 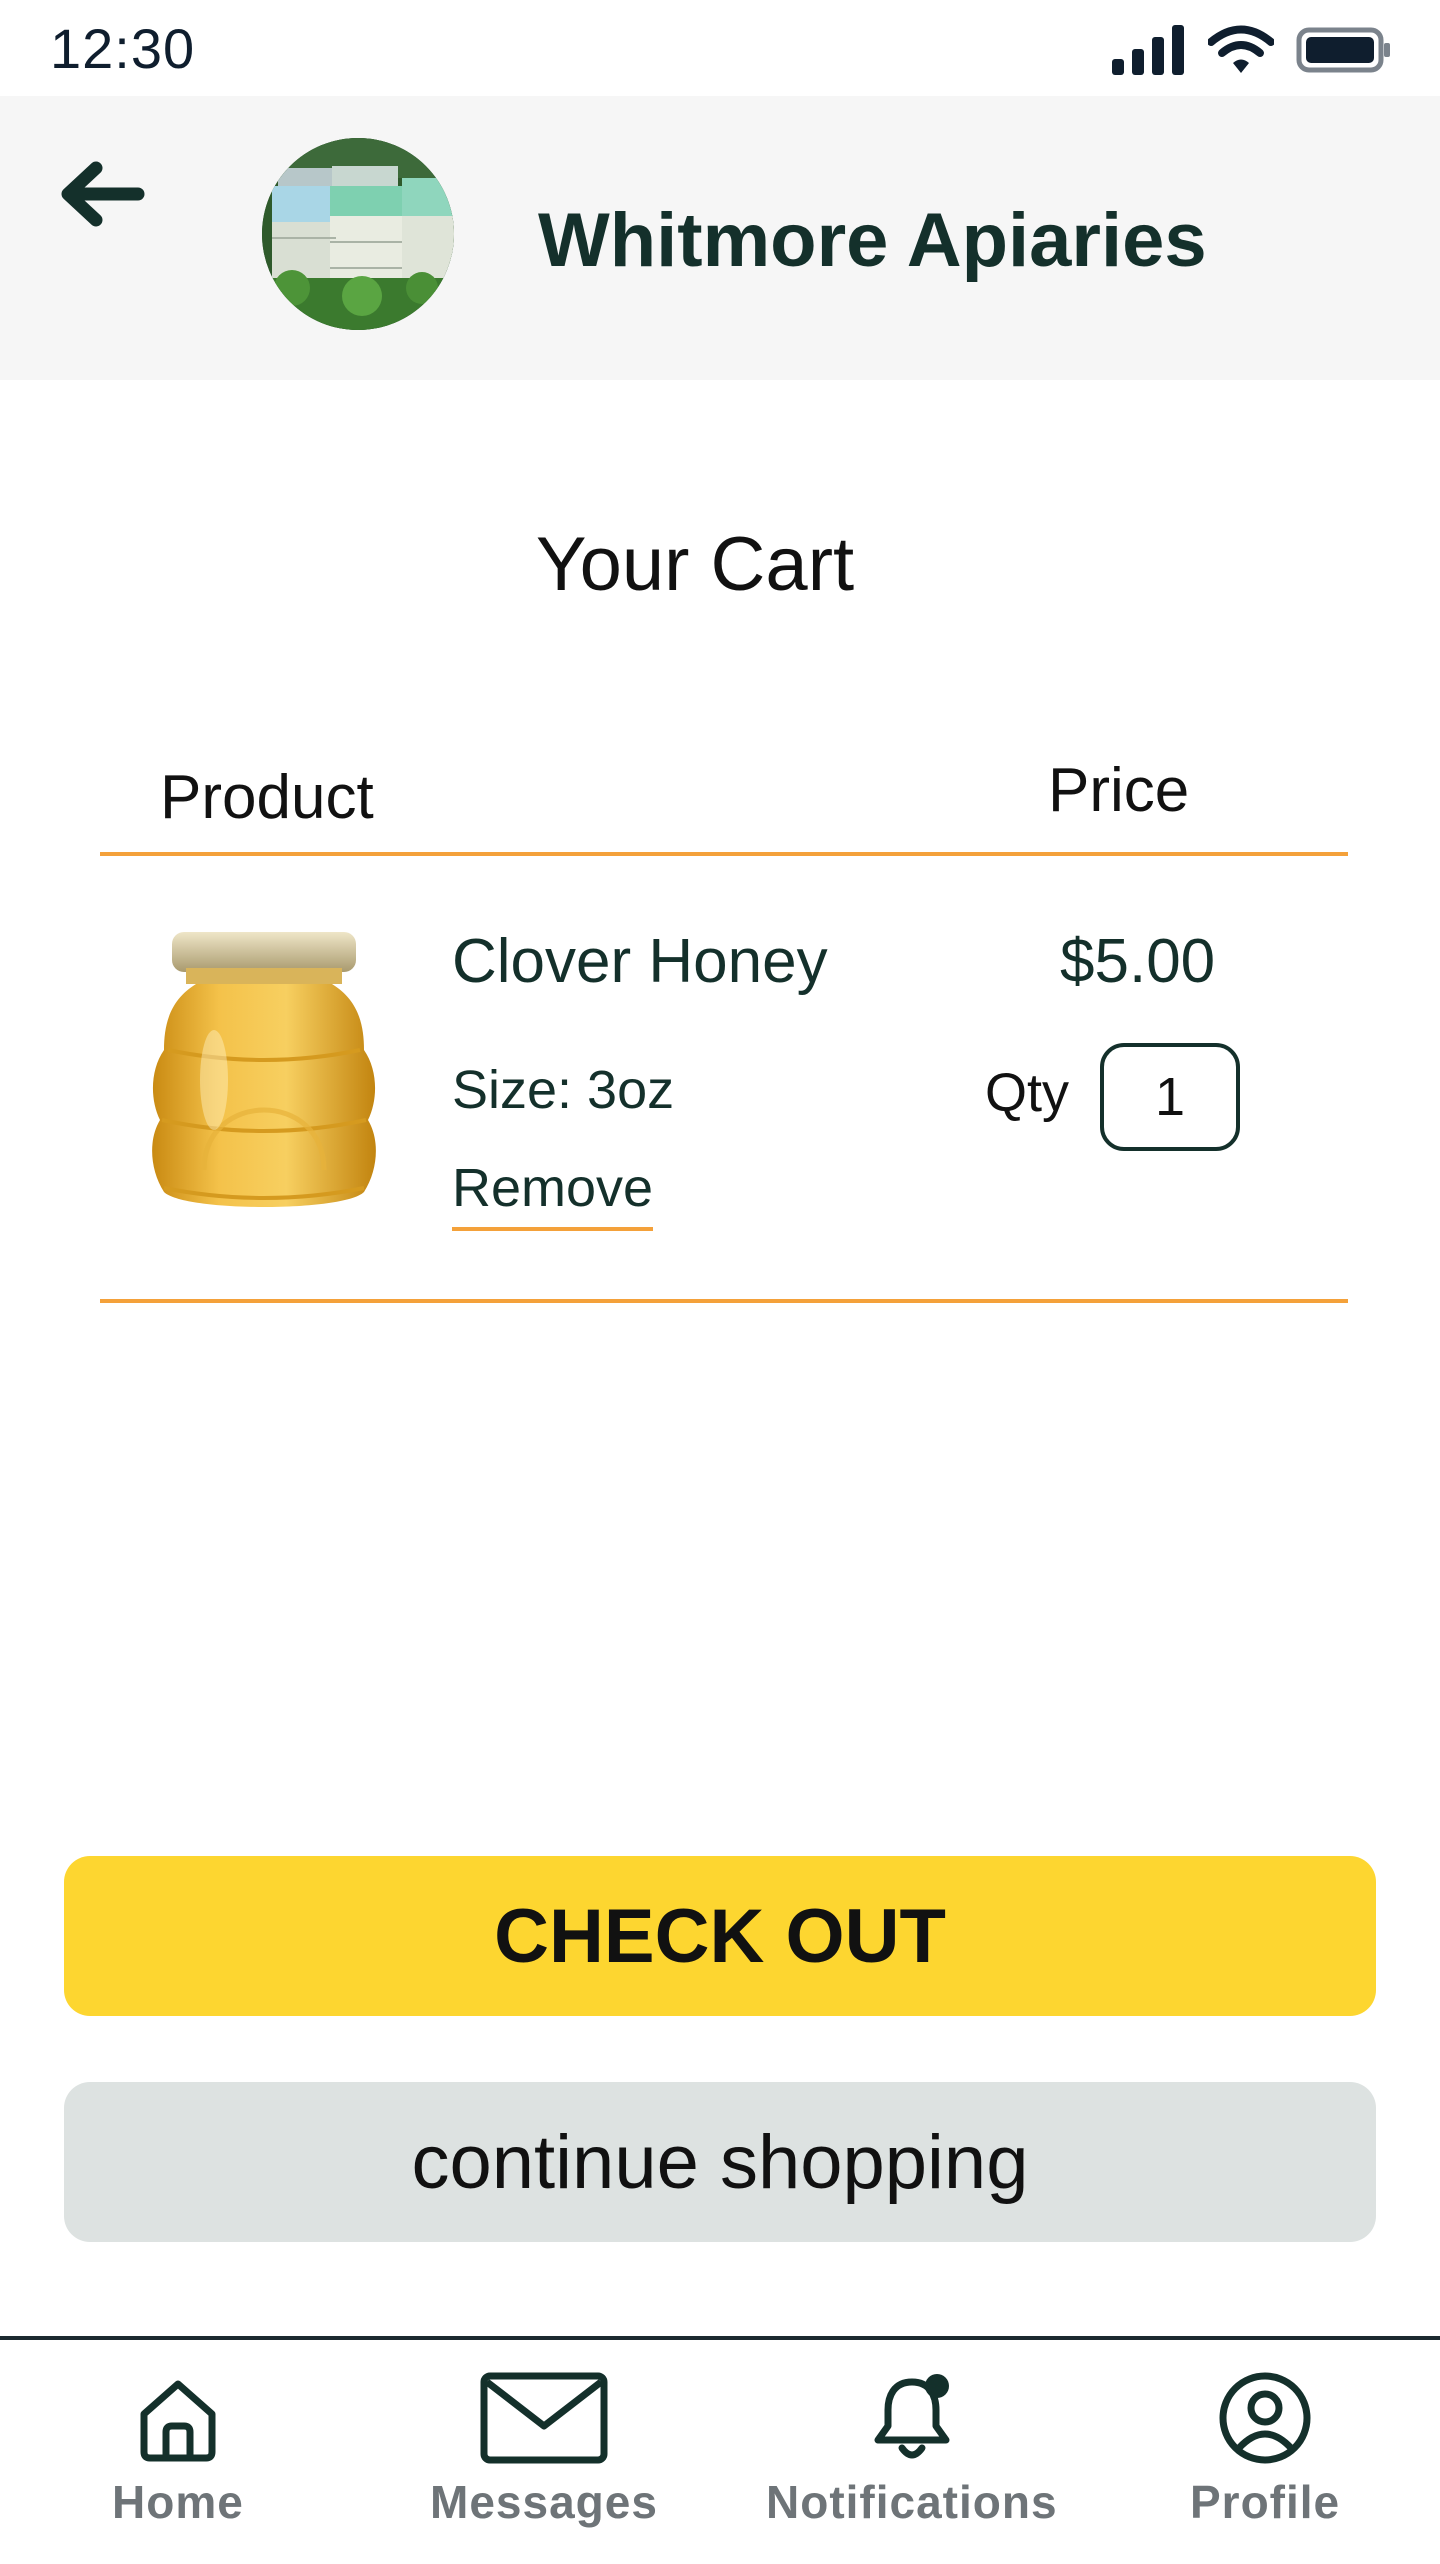 I want to click on signal-icon, so click(x=1148, y=50).